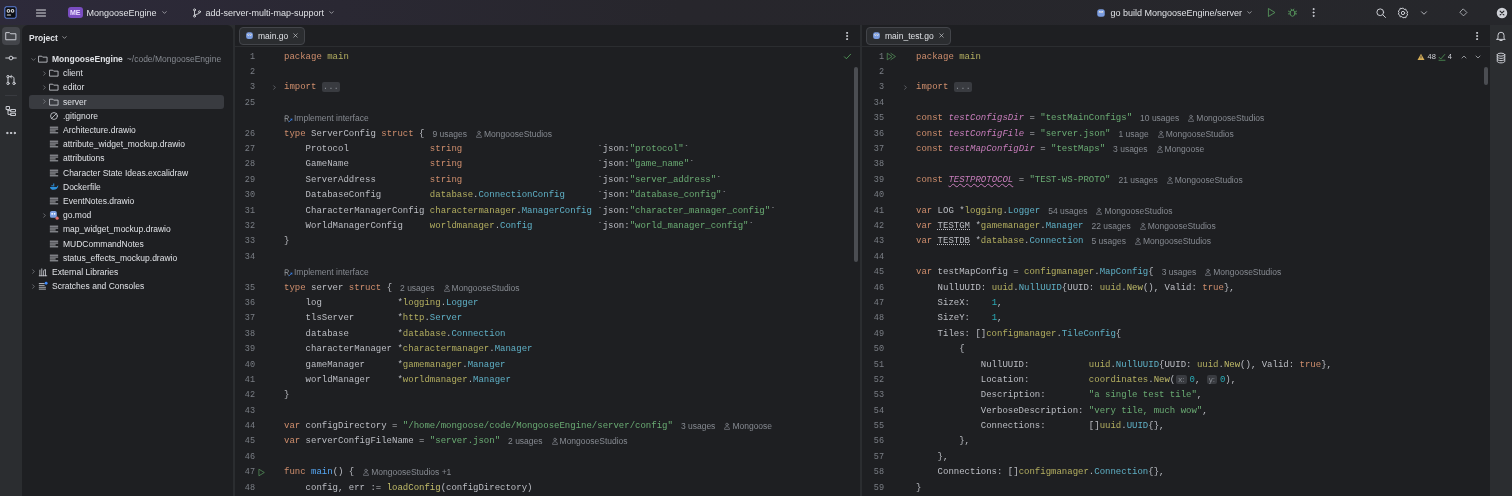 Image resolution: width=1512 pixels, height=496 pixels. Describe the element at coordinates (878, 226) in the screenshot. I see `line-number: 42` at that location.